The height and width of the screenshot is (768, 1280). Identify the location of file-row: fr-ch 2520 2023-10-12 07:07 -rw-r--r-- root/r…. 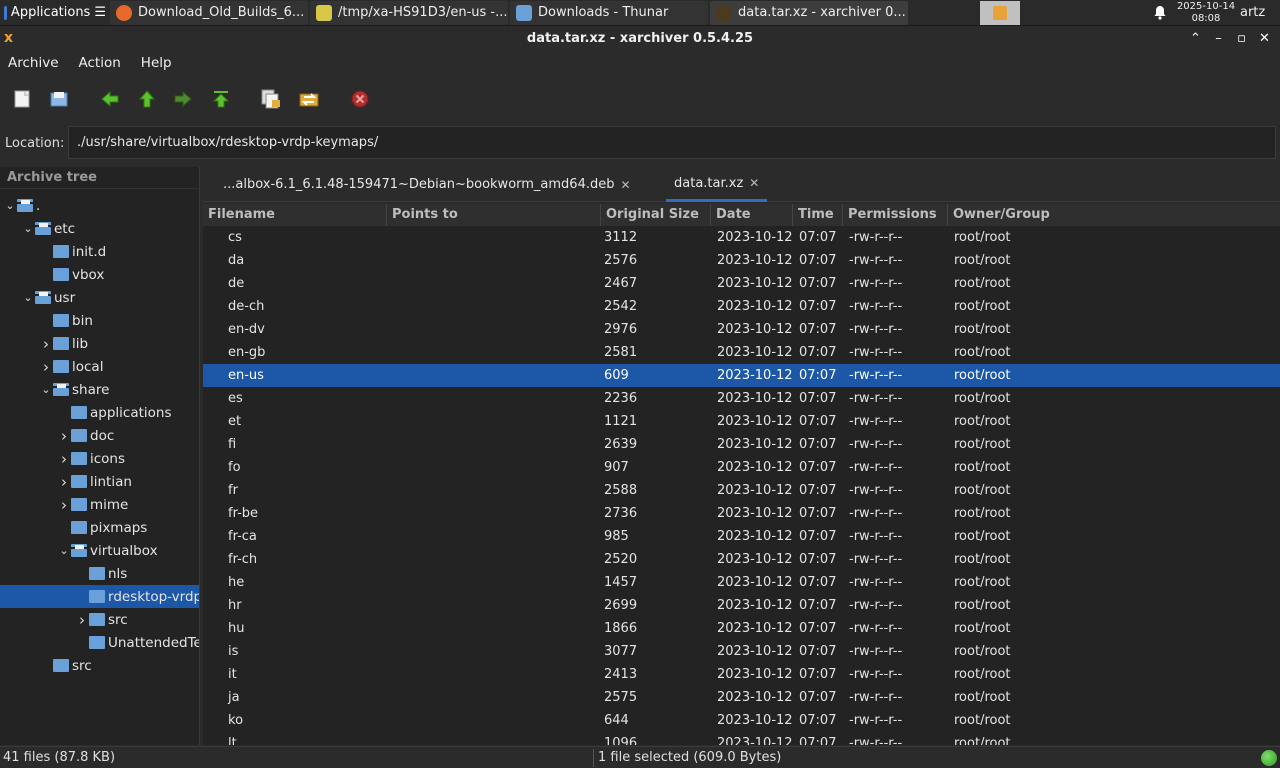
(741, 559).